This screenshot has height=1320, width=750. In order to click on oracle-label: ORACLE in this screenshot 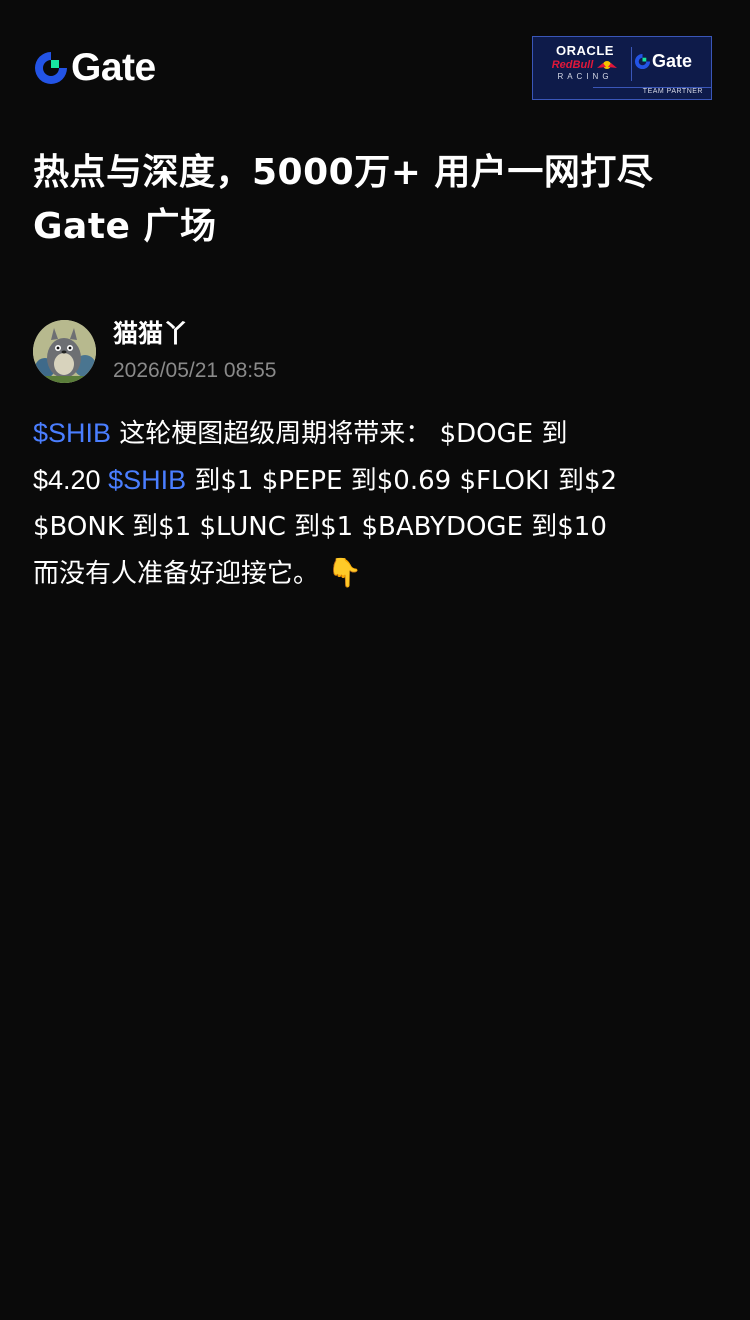, I will do `click(585, 50)`.